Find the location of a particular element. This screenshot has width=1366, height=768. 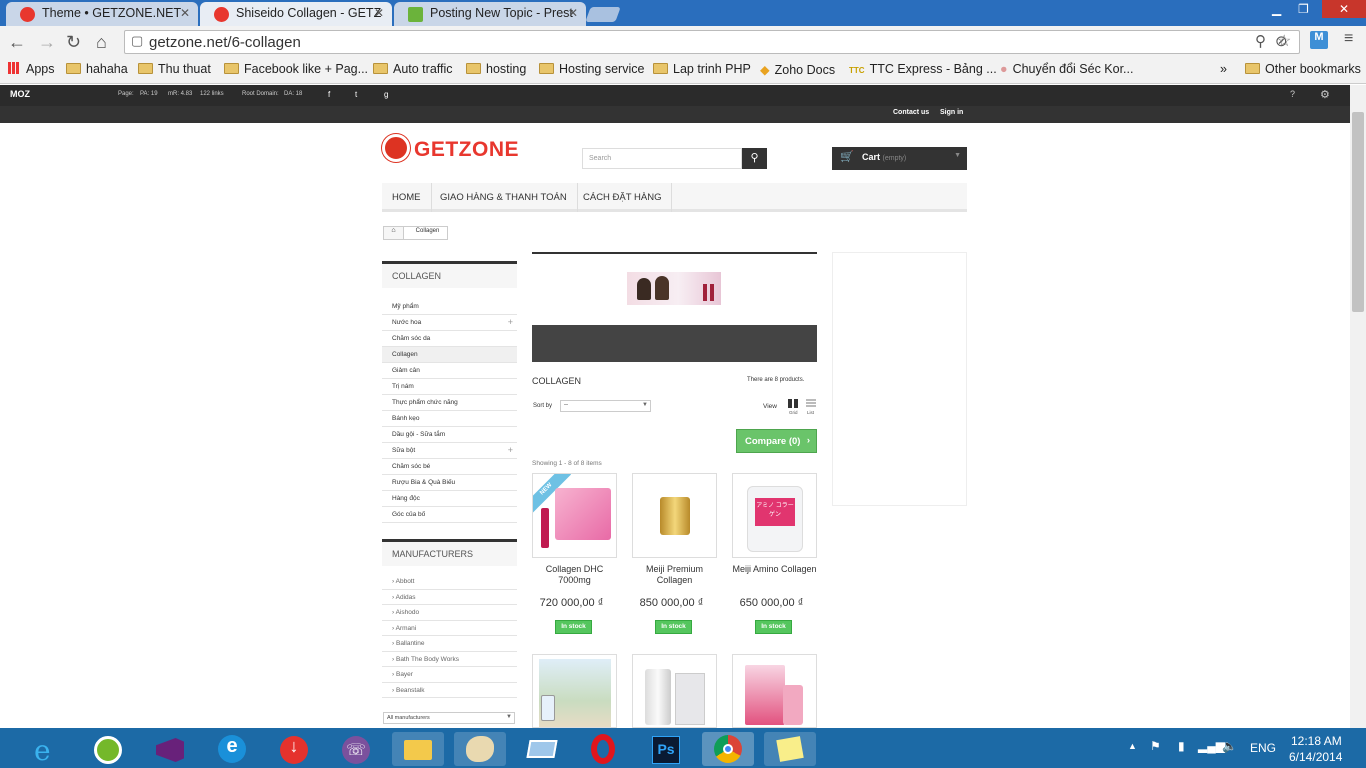

bookmark-apps: Apps is located at coordinates (31, 69).